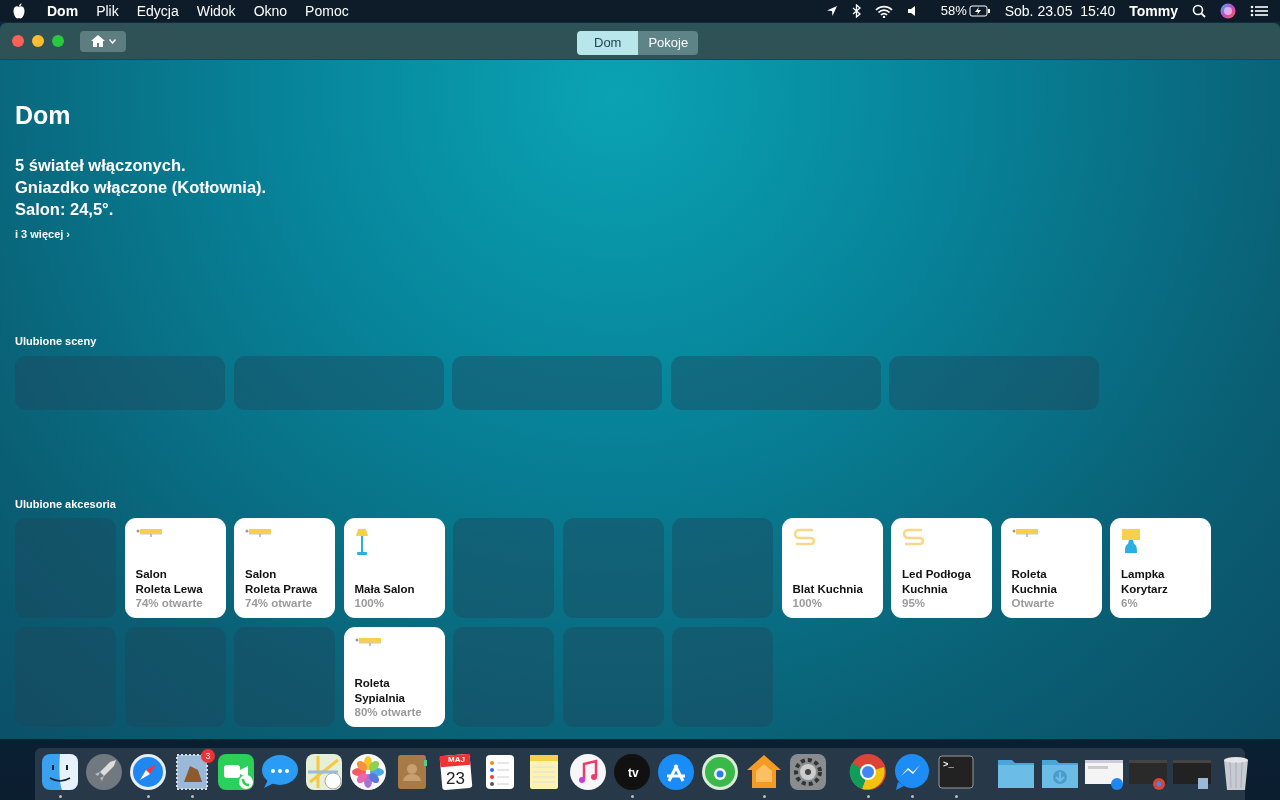 The height and width of the screenshot is (800, 1280). Describe the element at coordinates (112, 41) in the screenshot. I see `caret-icon` at that location.